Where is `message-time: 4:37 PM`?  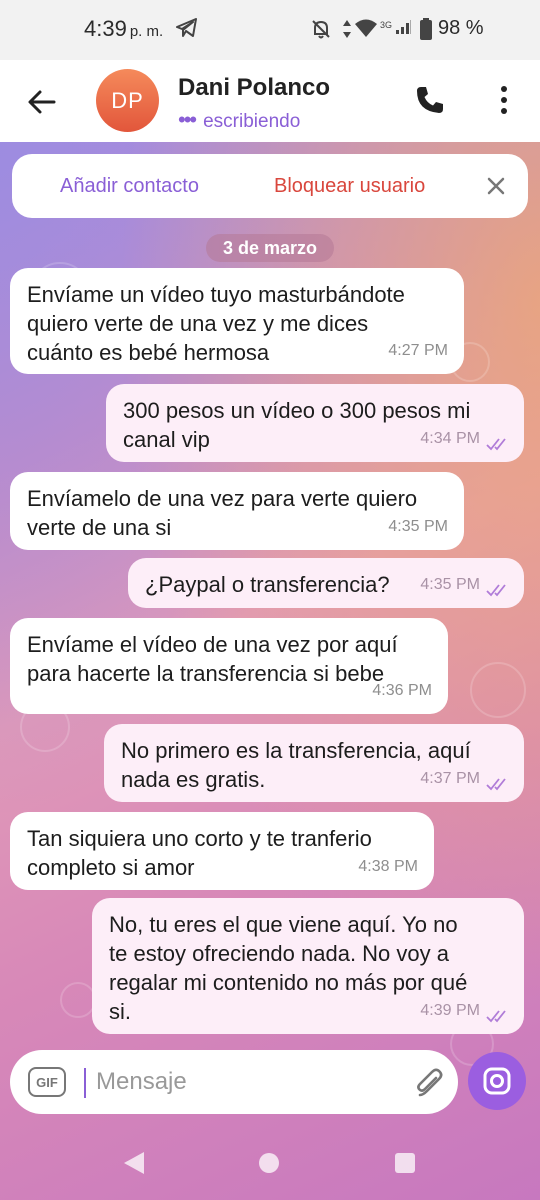 message-time: 4:37 PM is located at coordinates (450, 778).